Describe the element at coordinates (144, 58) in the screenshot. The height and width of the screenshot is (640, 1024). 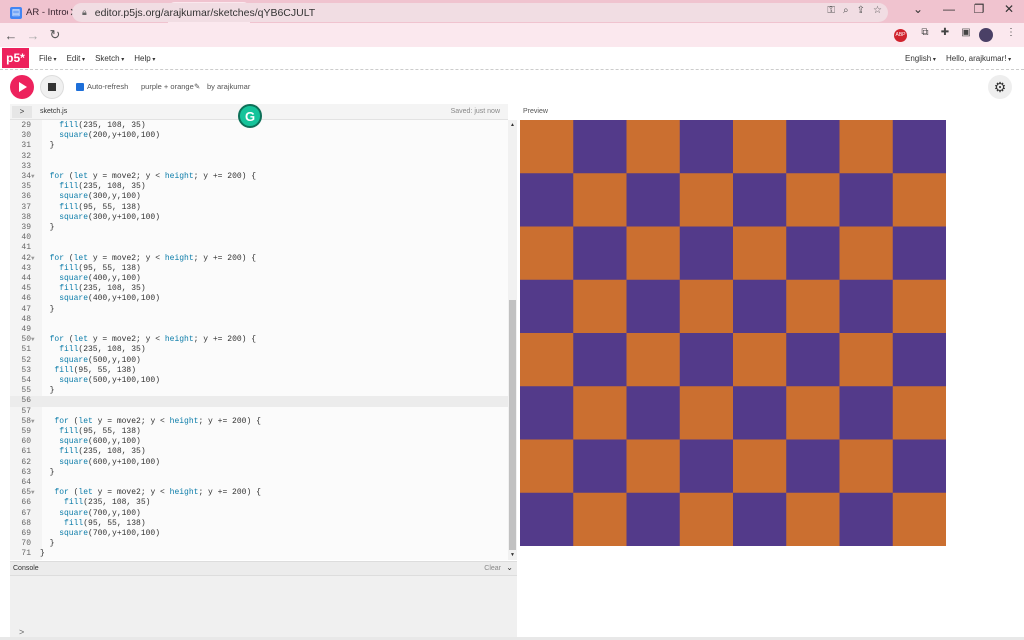
I see `menu-help: Help` at that location.